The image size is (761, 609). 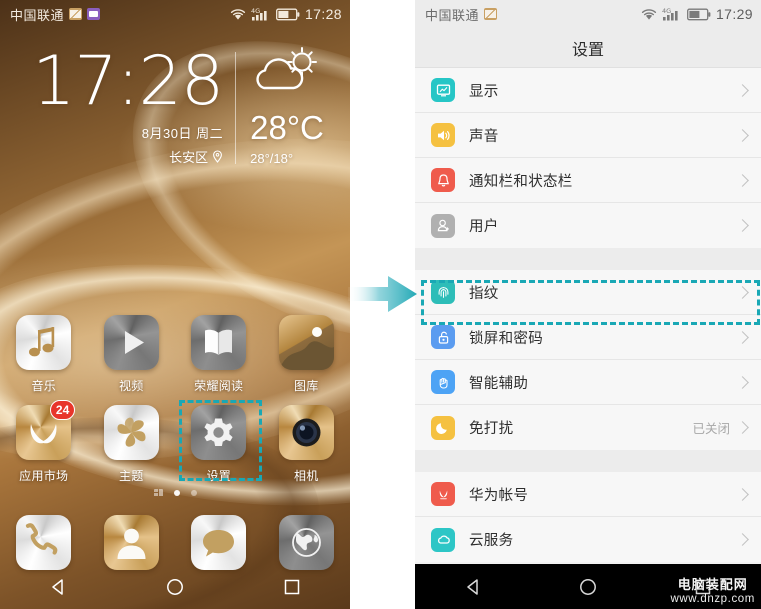 I want to click on app-gallery: 图库, so click(x=307, y=354).